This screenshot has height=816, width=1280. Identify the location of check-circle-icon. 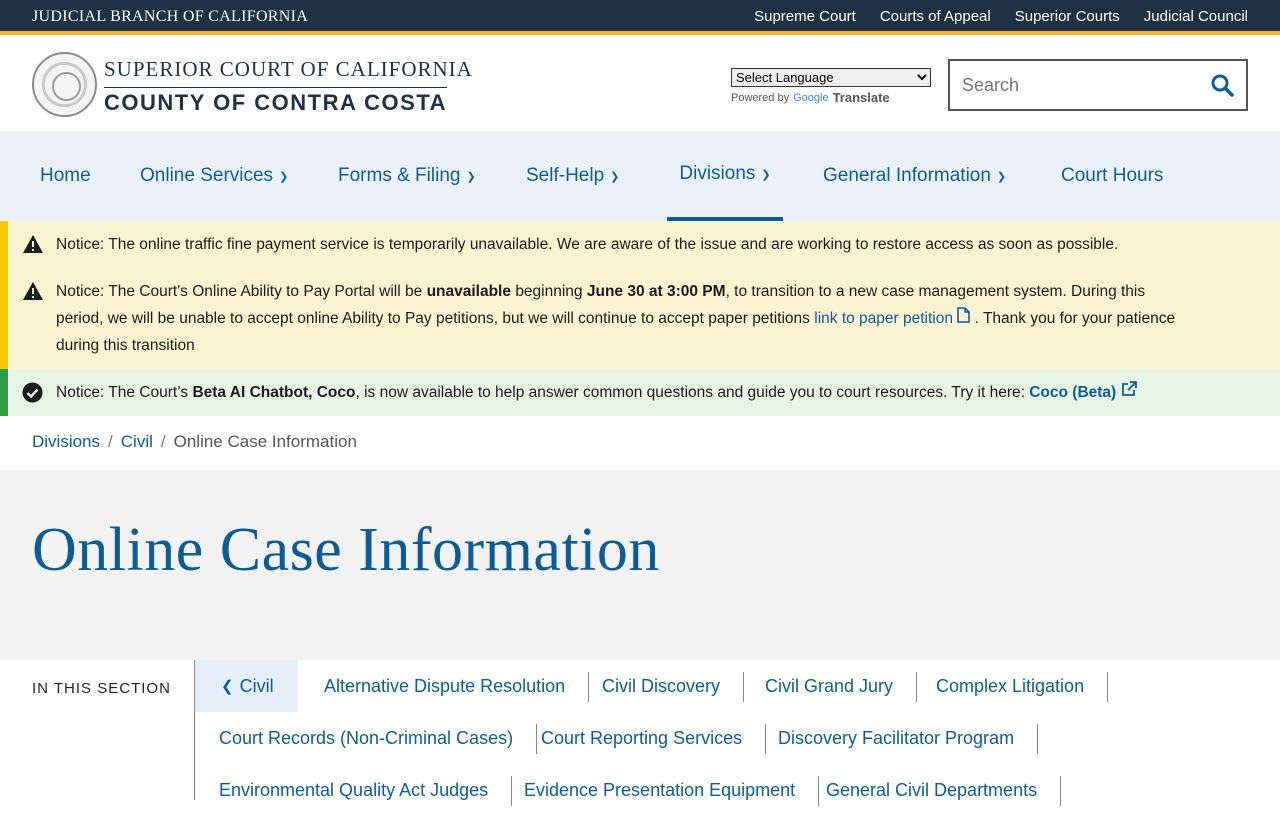
(32, 395).